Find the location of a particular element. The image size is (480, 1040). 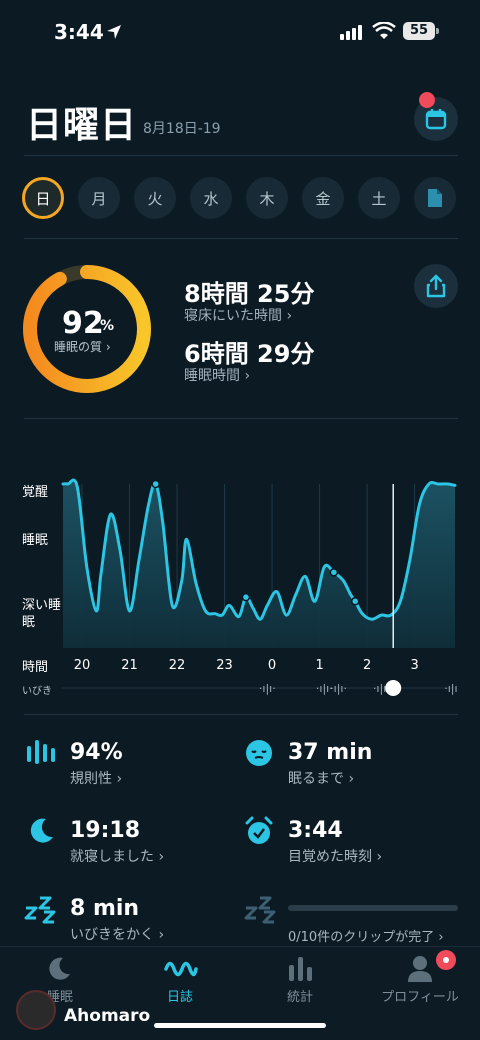

share-button is located at coordinates (436, 286).